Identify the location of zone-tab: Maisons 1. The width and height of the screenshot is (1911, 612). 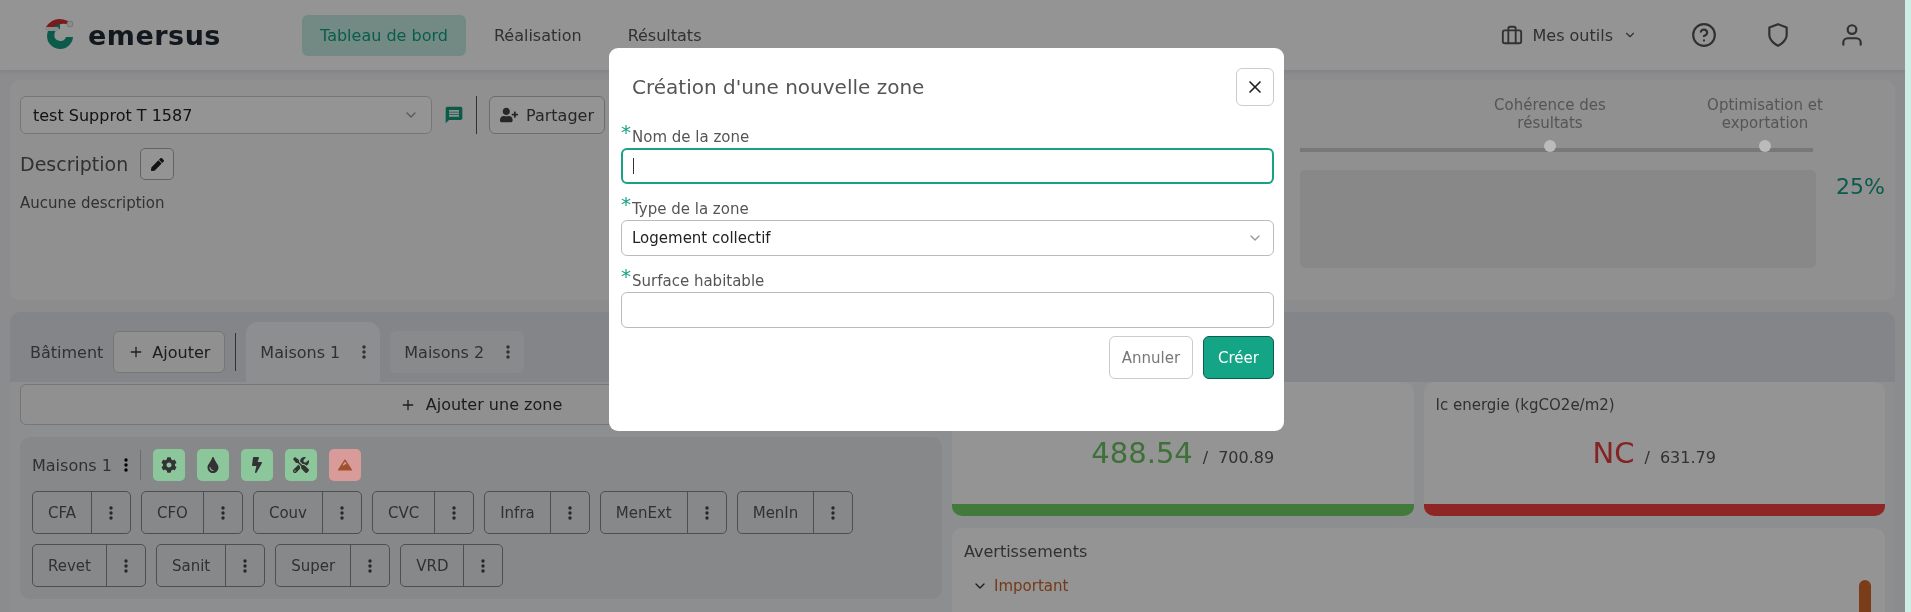
(313, 352).